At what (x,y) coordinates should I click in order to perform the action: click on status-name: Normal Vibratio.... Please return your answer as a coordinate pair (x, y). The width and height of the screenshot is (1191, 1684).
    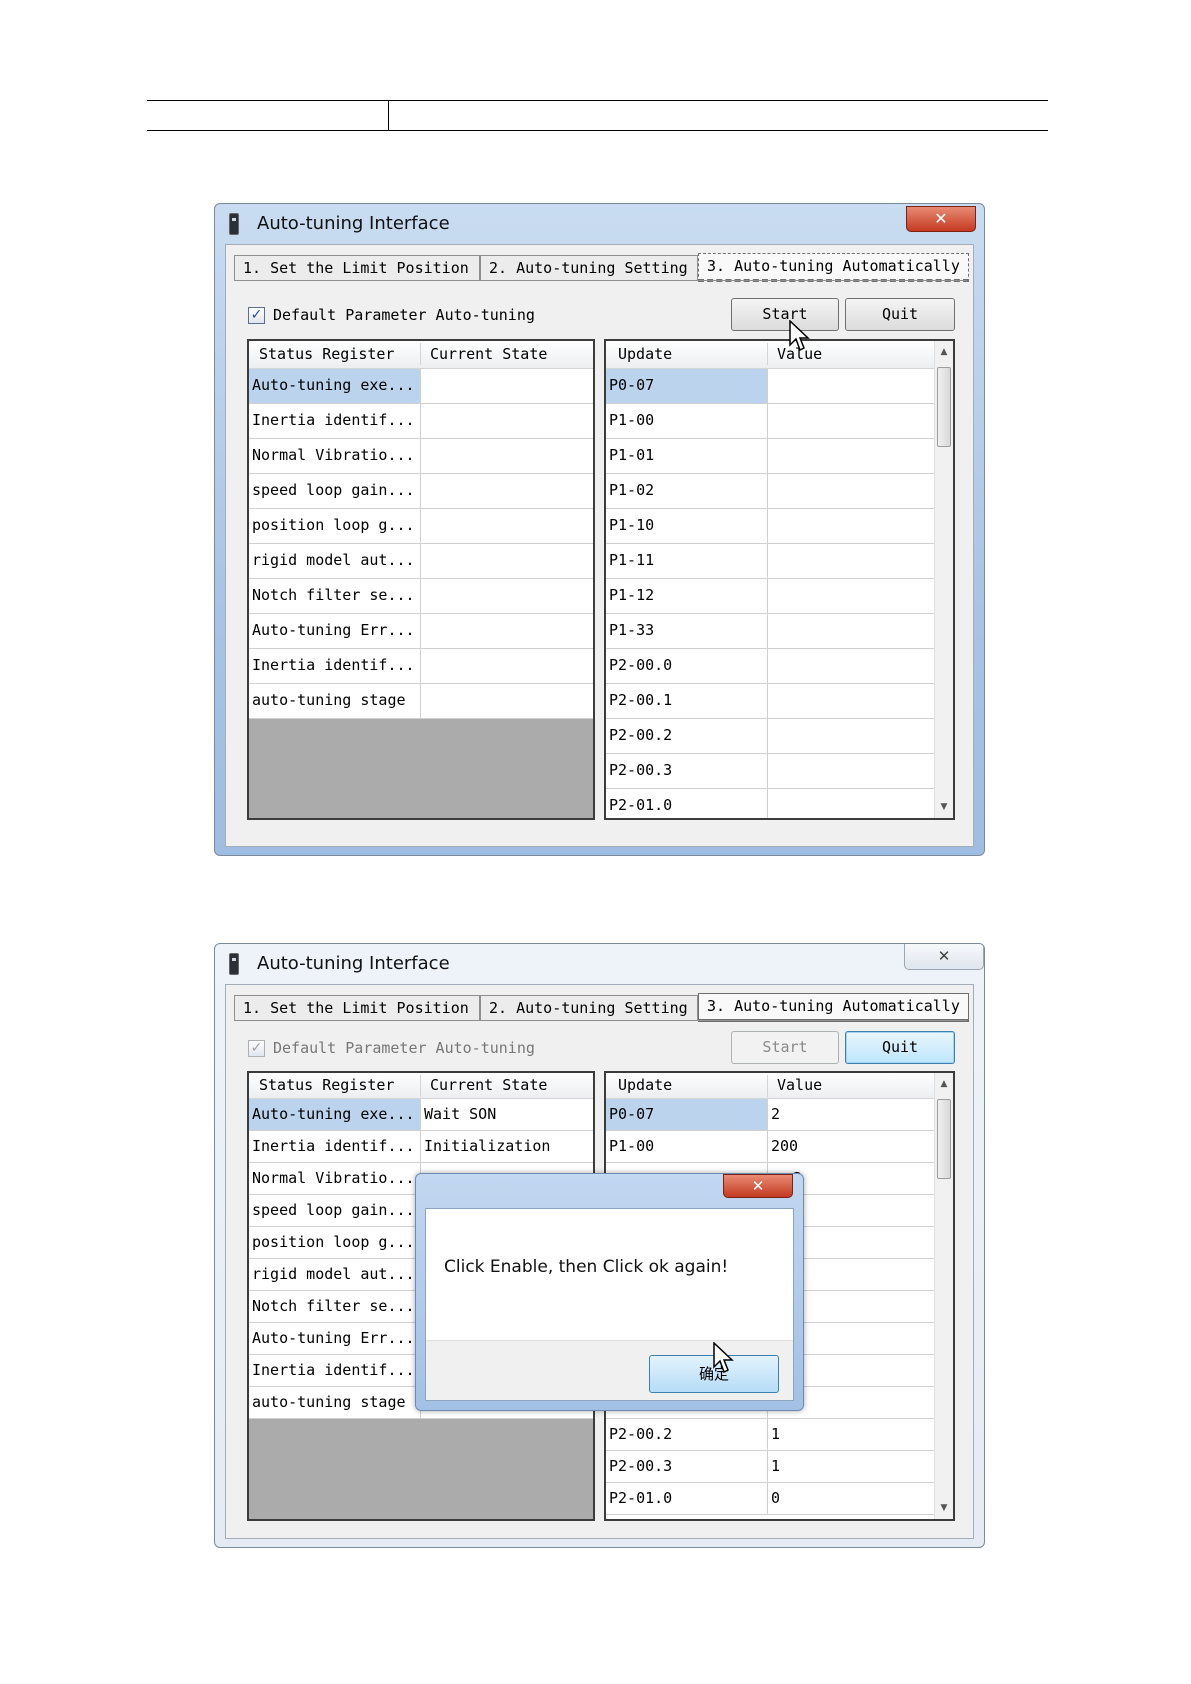
    Looking at the image, I should click on (335, 1178).